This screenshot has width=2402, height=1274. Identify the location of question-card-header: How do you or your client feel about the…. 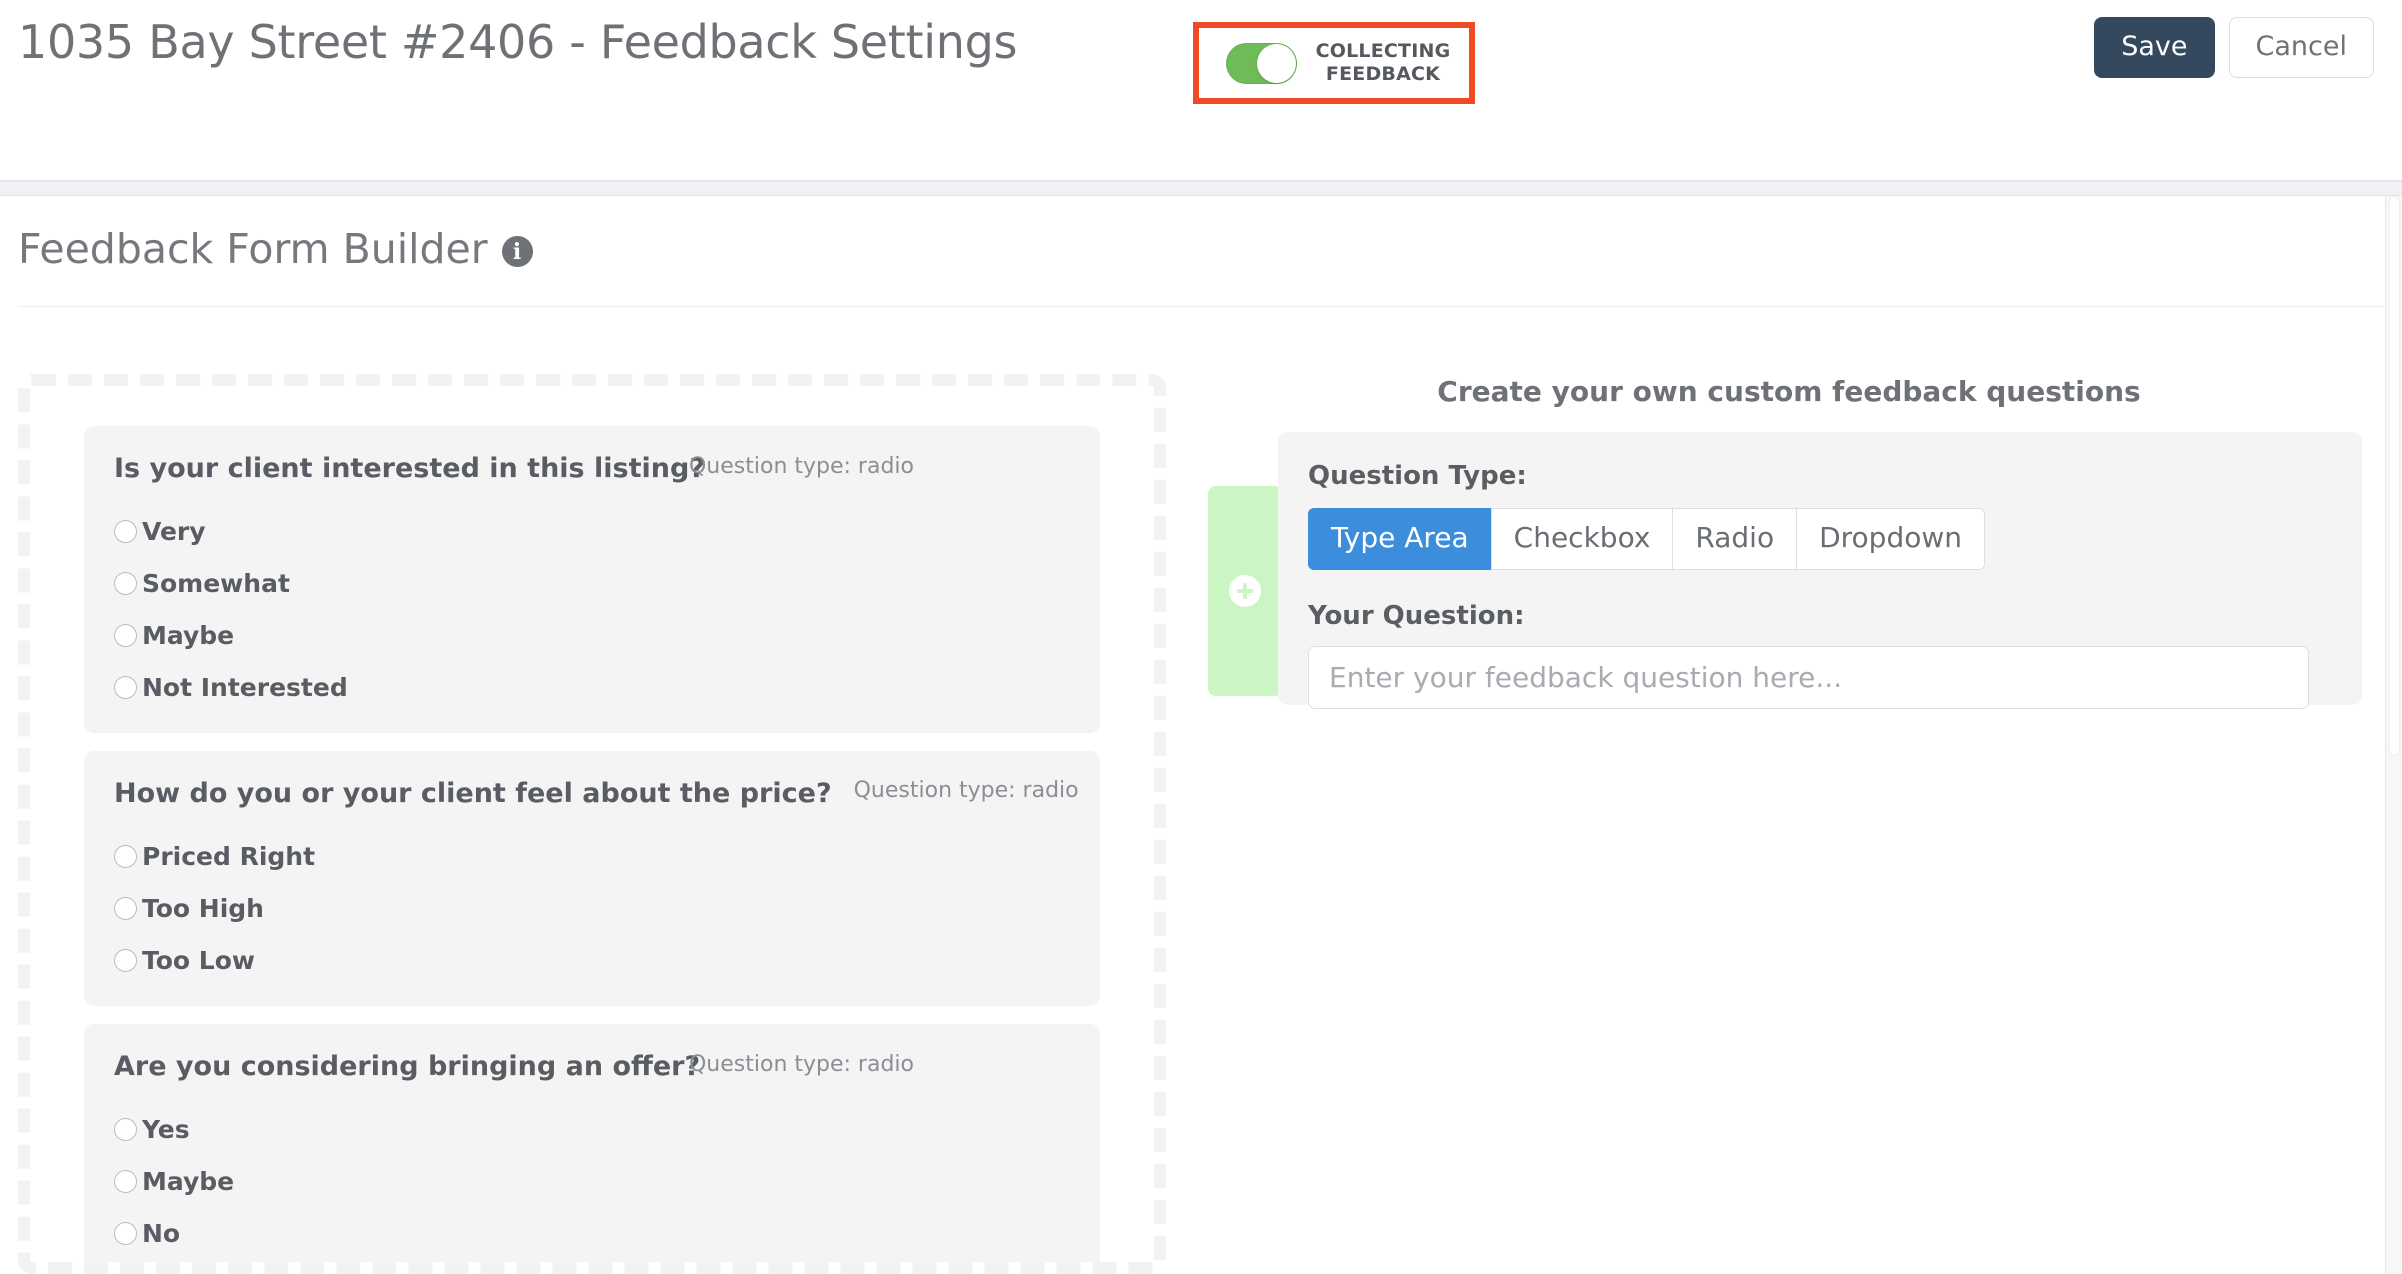
(596, 794).